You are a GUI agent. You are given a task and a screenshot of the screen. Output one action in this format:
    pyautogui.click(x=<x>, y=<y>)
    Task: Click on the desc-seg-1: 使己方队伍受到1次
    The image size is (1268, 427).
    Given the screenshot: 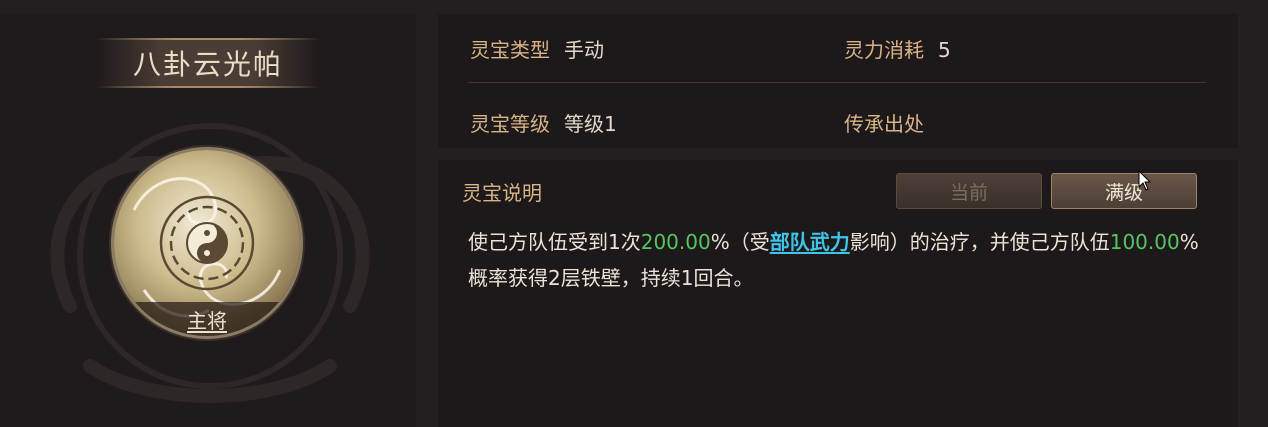 What is the action you would take?
    pyautogui.click(x=554, y=242)
    